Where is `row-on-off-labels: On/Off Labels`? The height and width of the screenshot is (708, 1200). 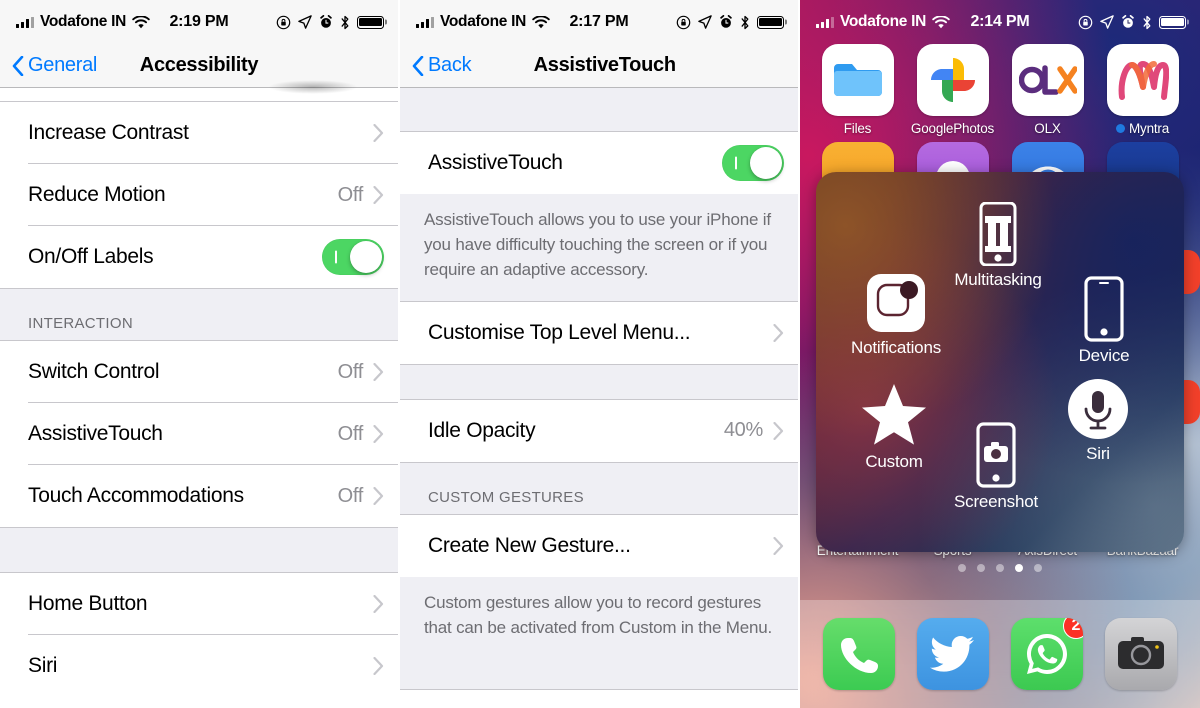
row-on-off-labels: On/Off Labels is located at coordinates (199, 257).